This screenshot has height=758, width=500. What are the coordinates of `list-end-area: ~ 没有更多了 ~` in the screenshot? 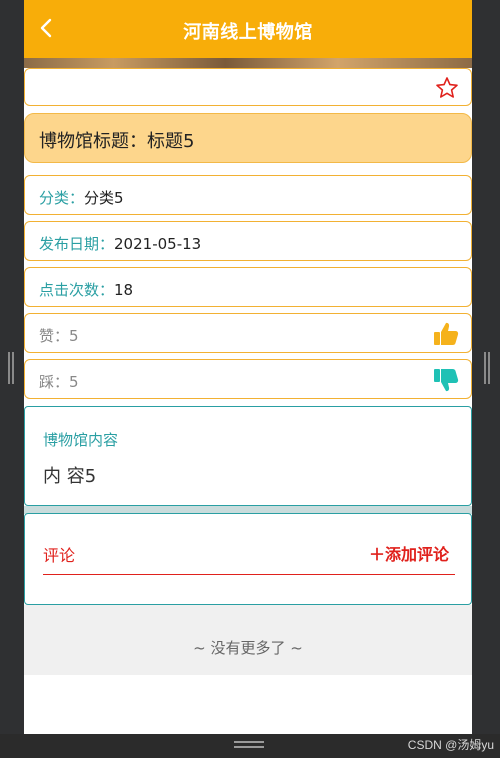 It's located at (248, 640).